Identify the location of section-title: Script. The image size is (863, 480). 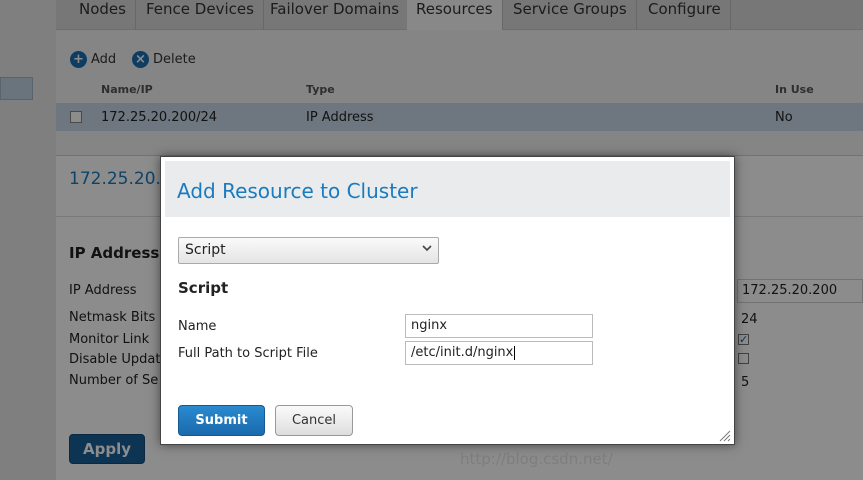
(203, 288).